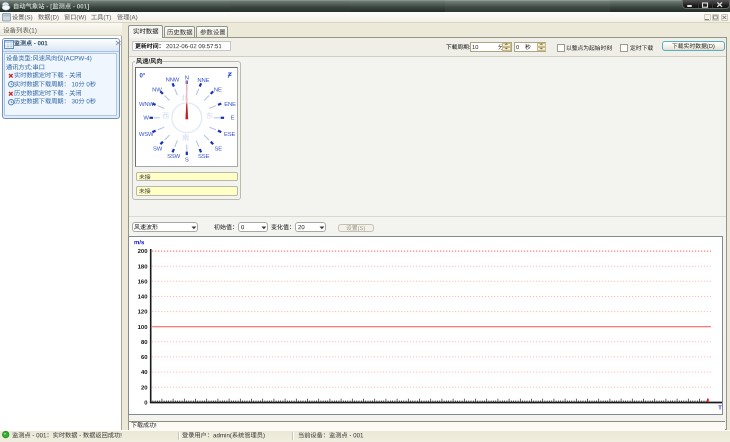 Image resolution: width=730 pixels, height=442 pixels. I want to click on svg-text: SSW, so click(174, 157).